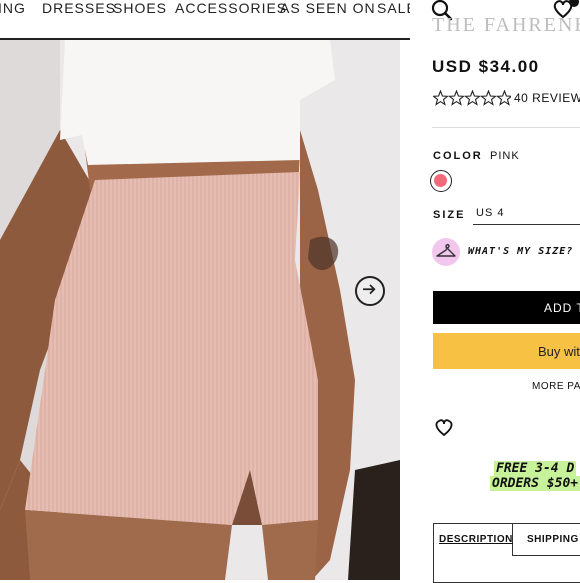 Image resolution: width=580 pixels, height=583 pixels. I want to click on color-label: COLOR, so click(458, 156).